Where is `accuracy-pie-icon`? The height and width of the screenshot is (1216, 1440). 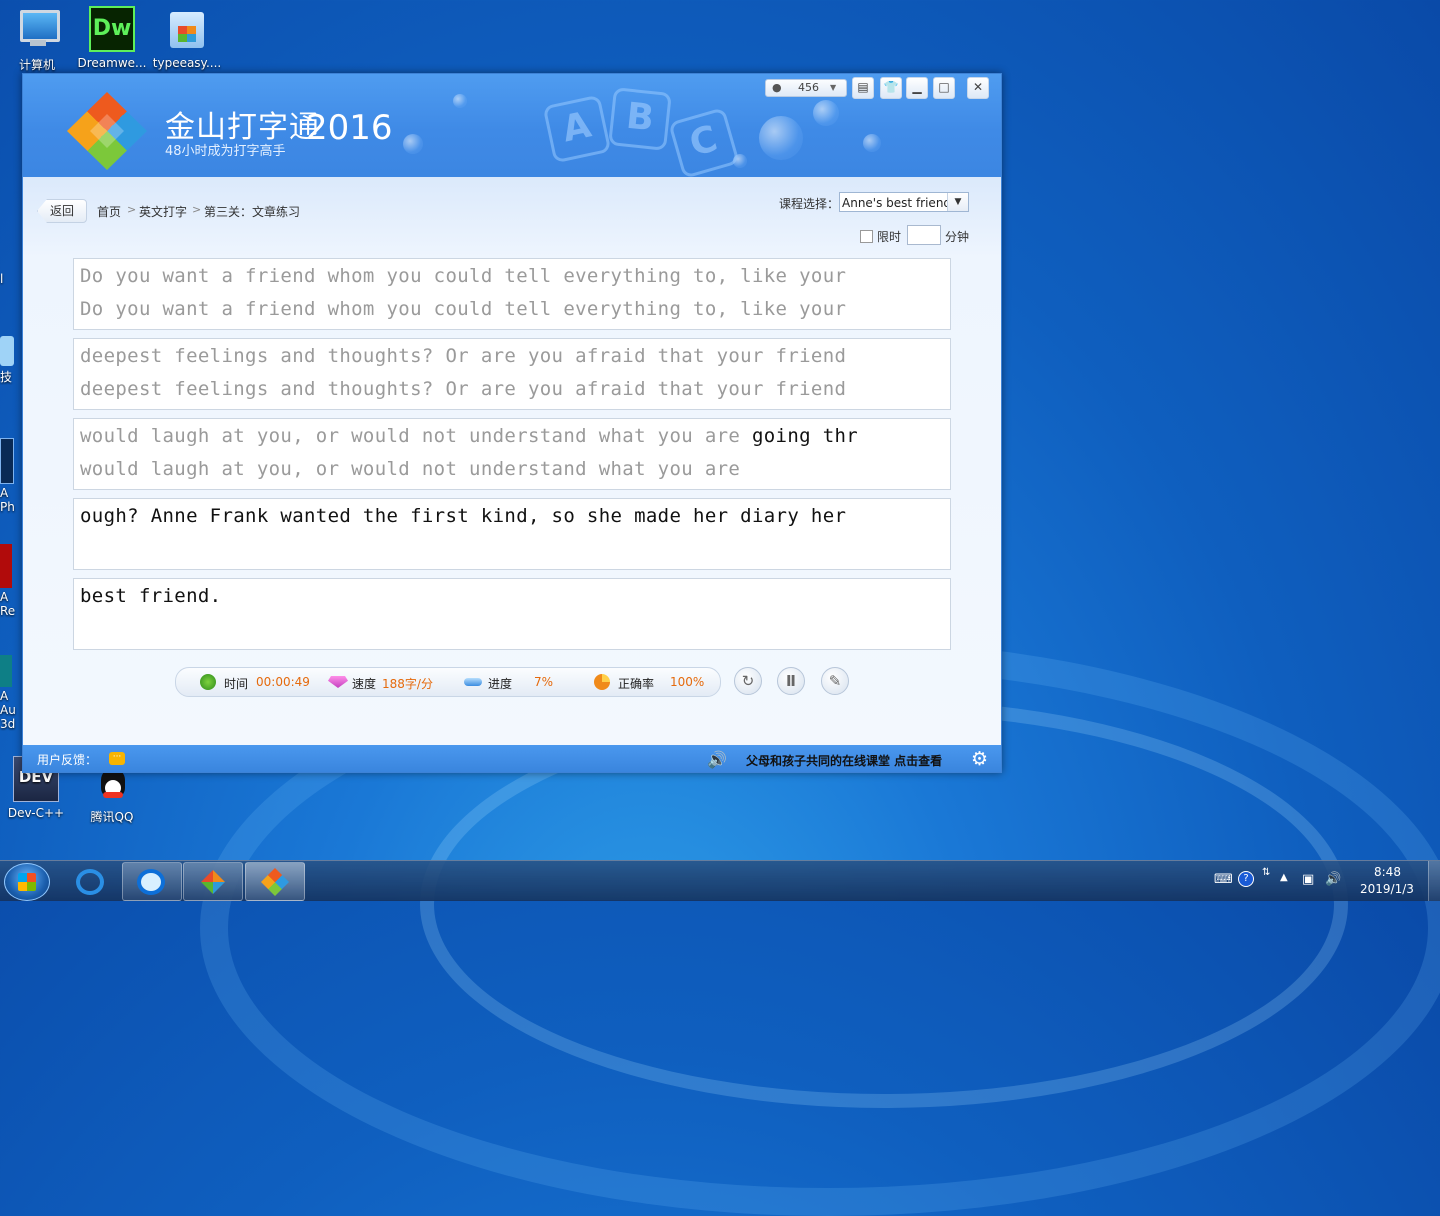
accuracy-pie-icon is located at coordinates (602, 682).